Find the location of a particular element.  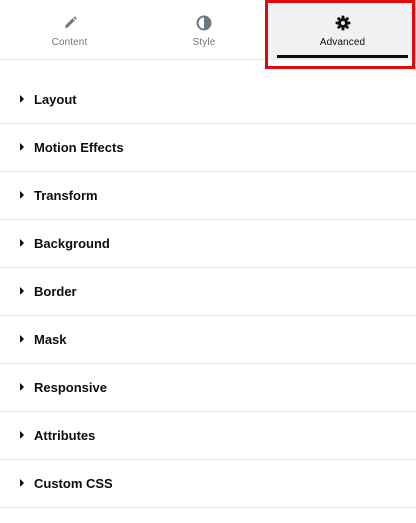

section-background: Background is located at coordinates (208, 244).